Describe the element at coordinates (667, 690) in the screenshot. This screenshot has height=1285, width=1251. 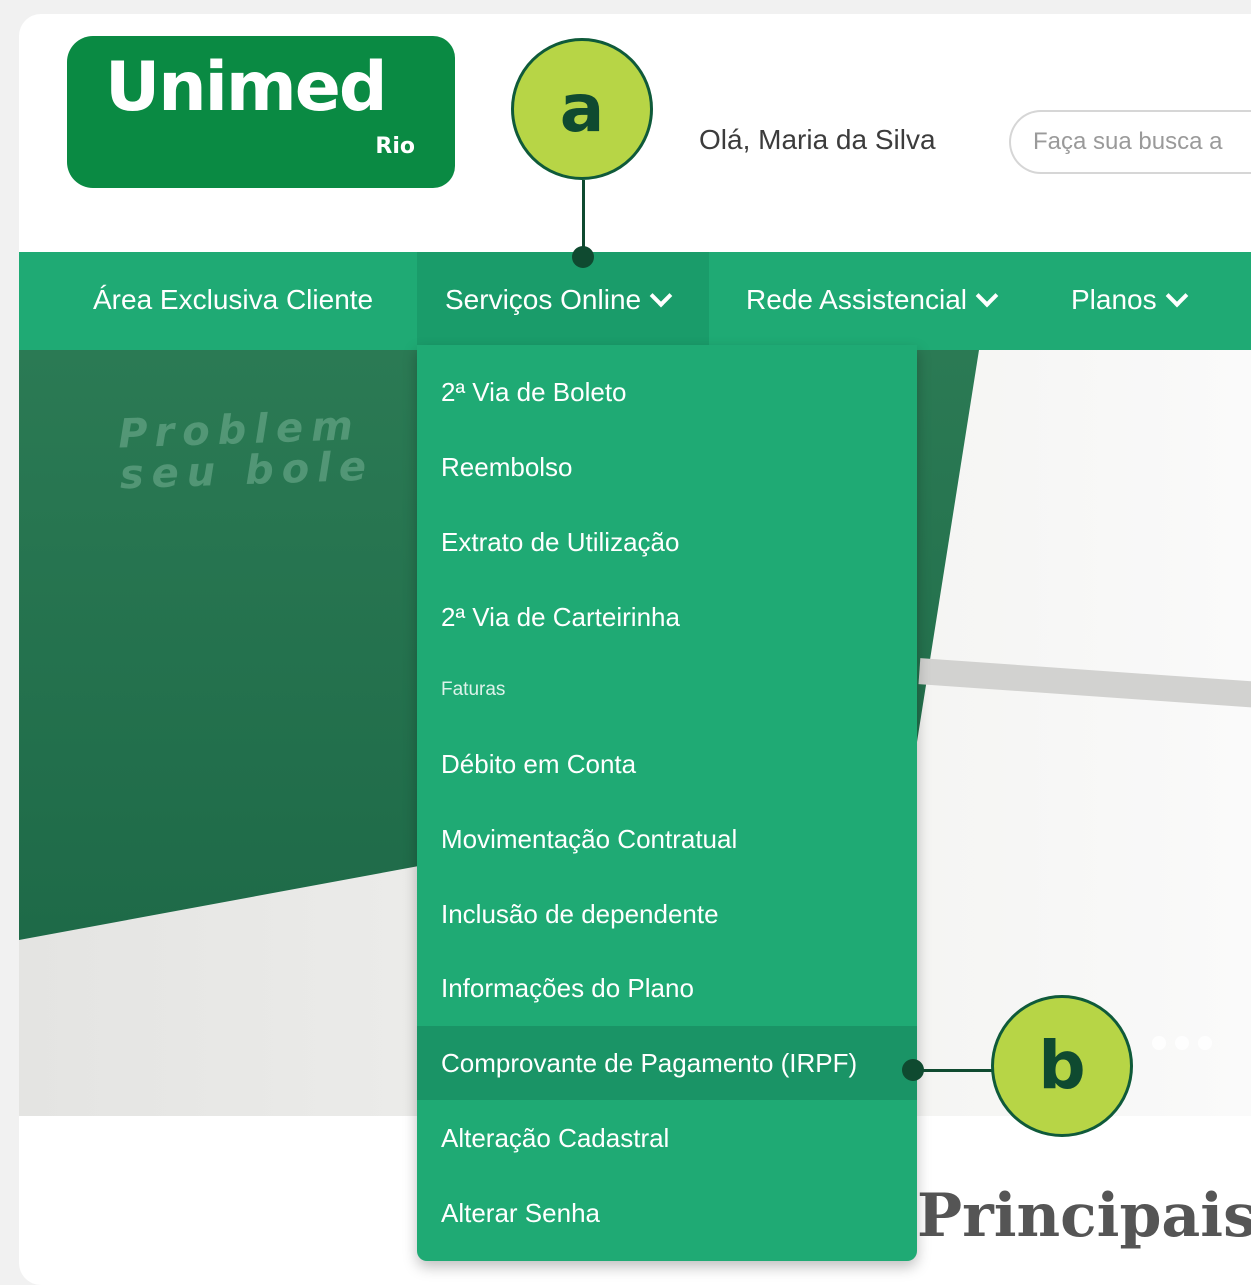
I see `menu-item-faturas: Faturas` at that location.